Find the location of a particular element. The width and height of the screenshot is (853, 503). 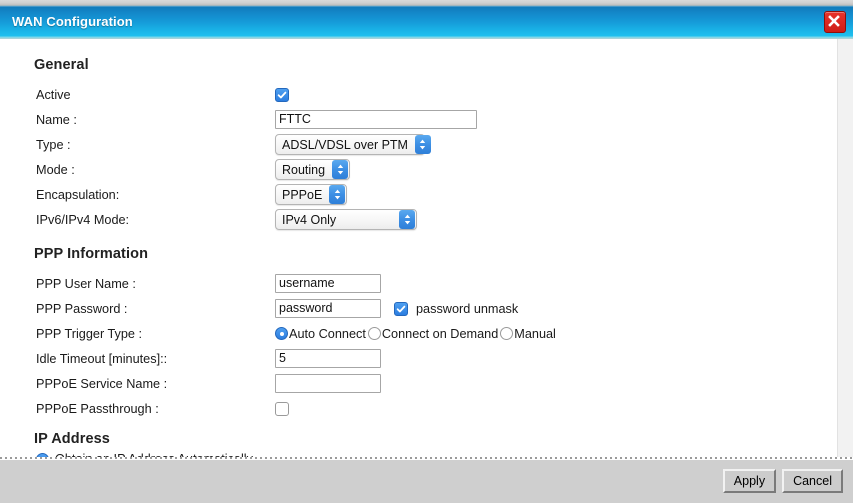

section-heading-ip-address: IP Address is located at coordinates (72, 439).